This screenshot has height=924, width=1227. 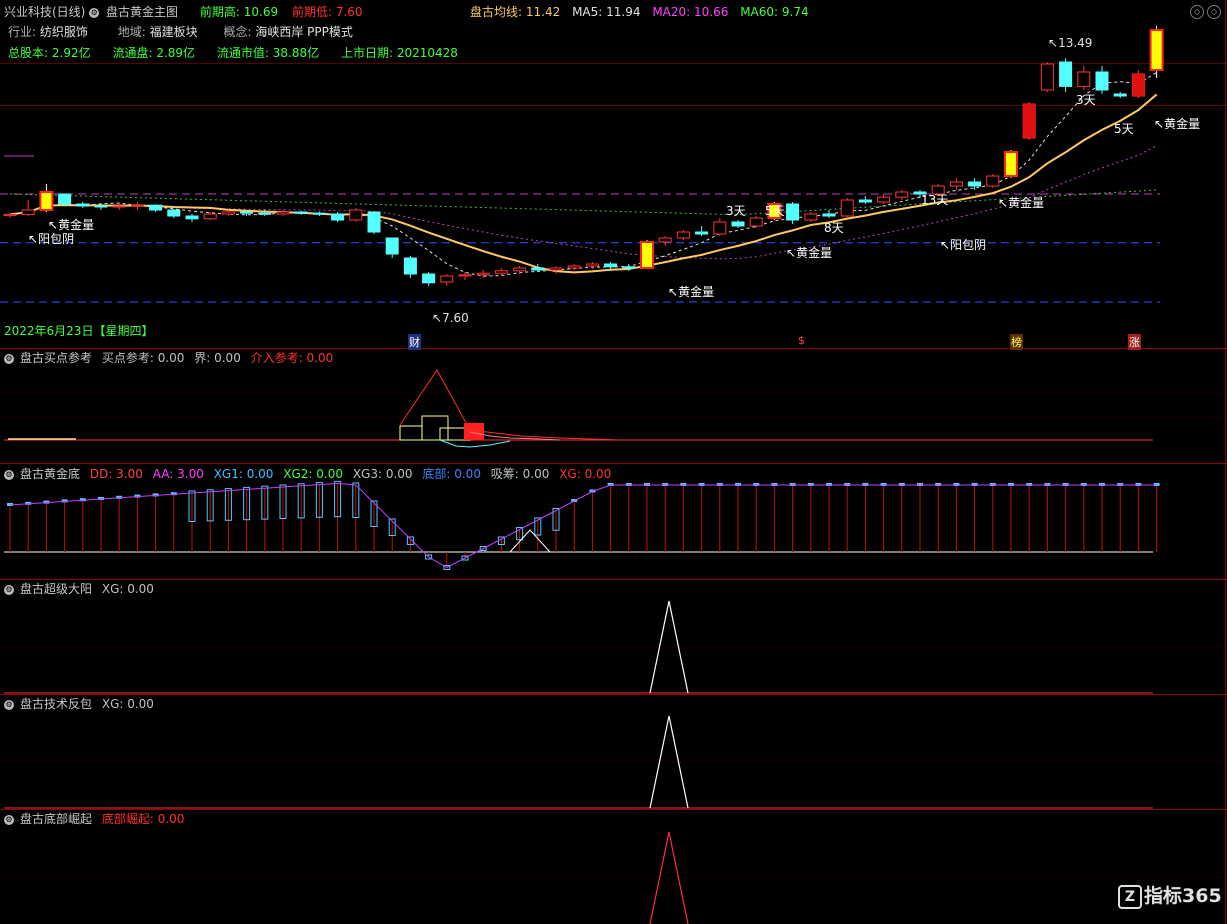 What do you see at coordinates (56, 358) in the screenshot?
I see `panel-name: 盘古买点参考` at bounding box center [56, 358].